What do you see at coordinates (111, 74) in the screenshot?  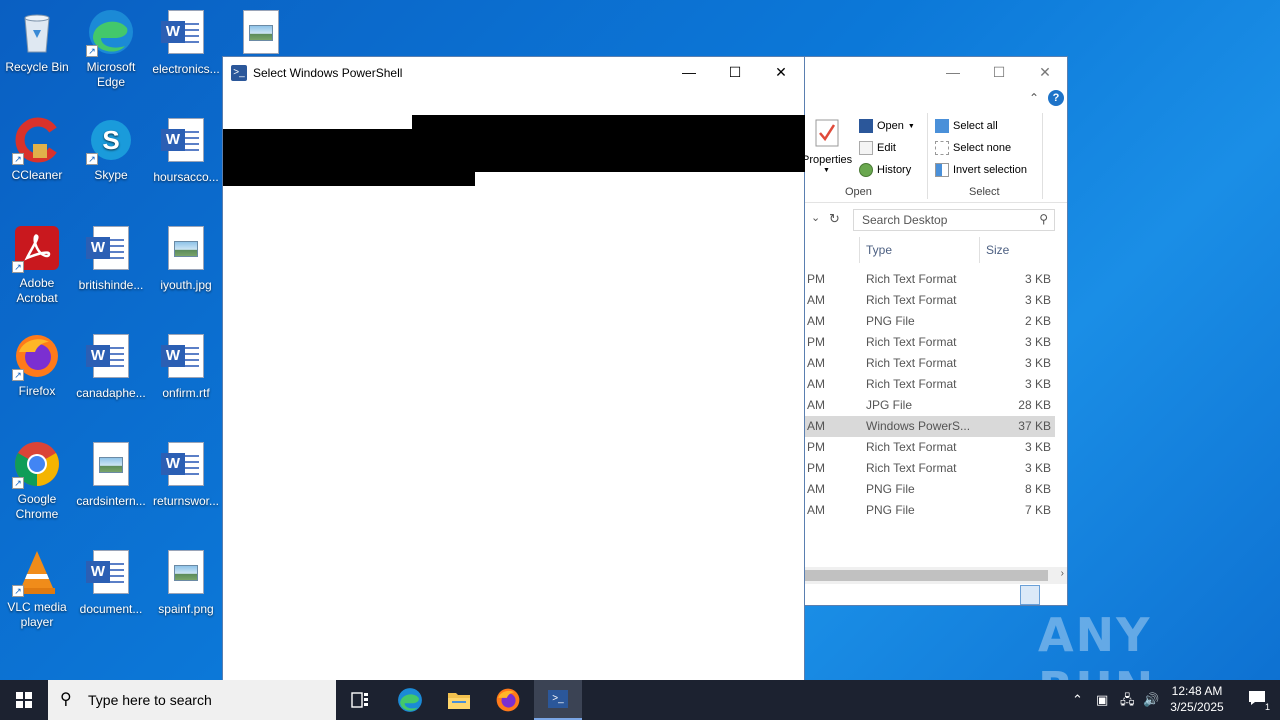 I see `icon-label: Microsoft Edge` at bounding box center [111, 74].